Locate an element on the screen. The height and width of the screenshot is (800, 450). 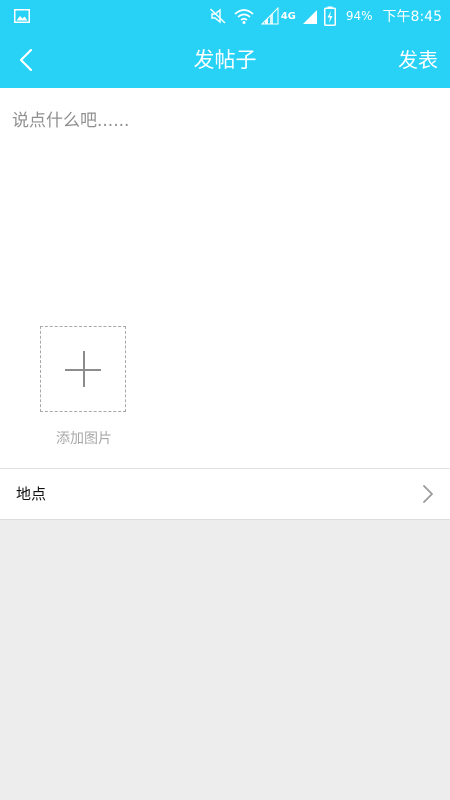
battery-percent: 94% is located at coordinates (359, 16).